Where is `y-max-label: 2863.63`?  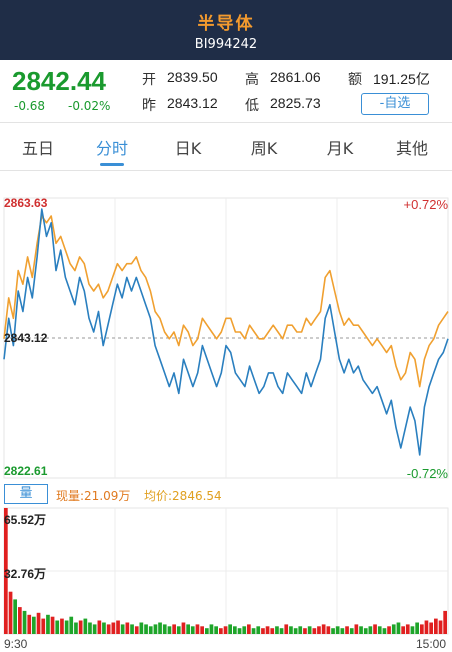 y-max-label: 2863.63 is located at coordinates (26, 203).